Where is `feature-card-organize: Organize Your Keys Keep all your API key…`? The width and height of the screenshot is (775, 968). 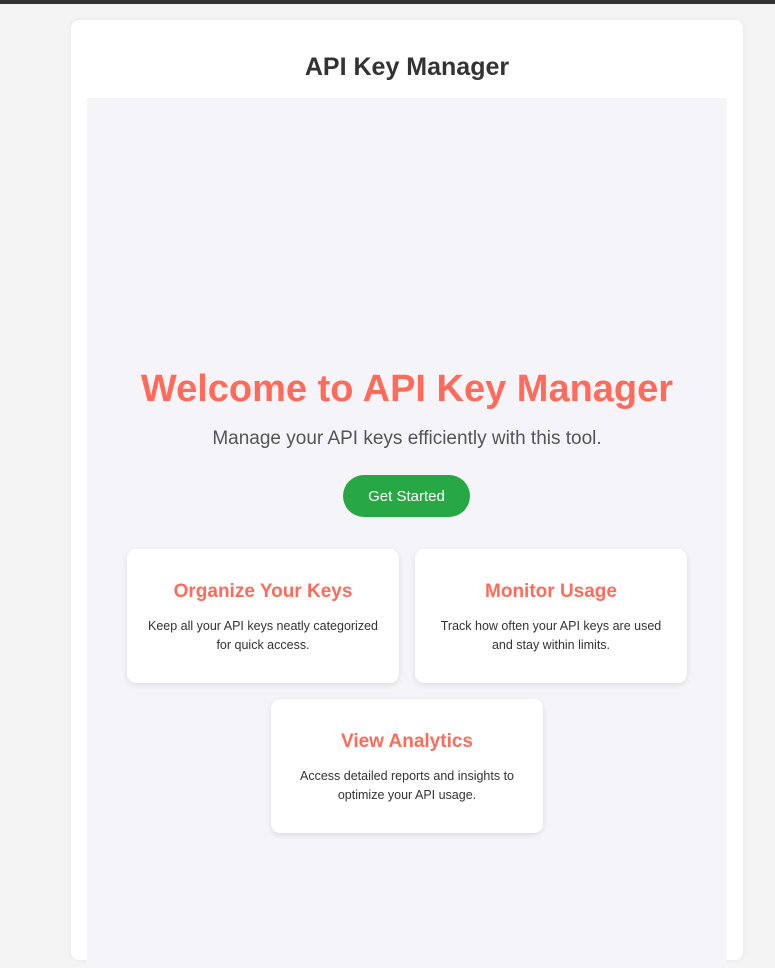
feature-card-organize: Organize Your Keys Keep all your API key… is located at coordinates (263, 616).